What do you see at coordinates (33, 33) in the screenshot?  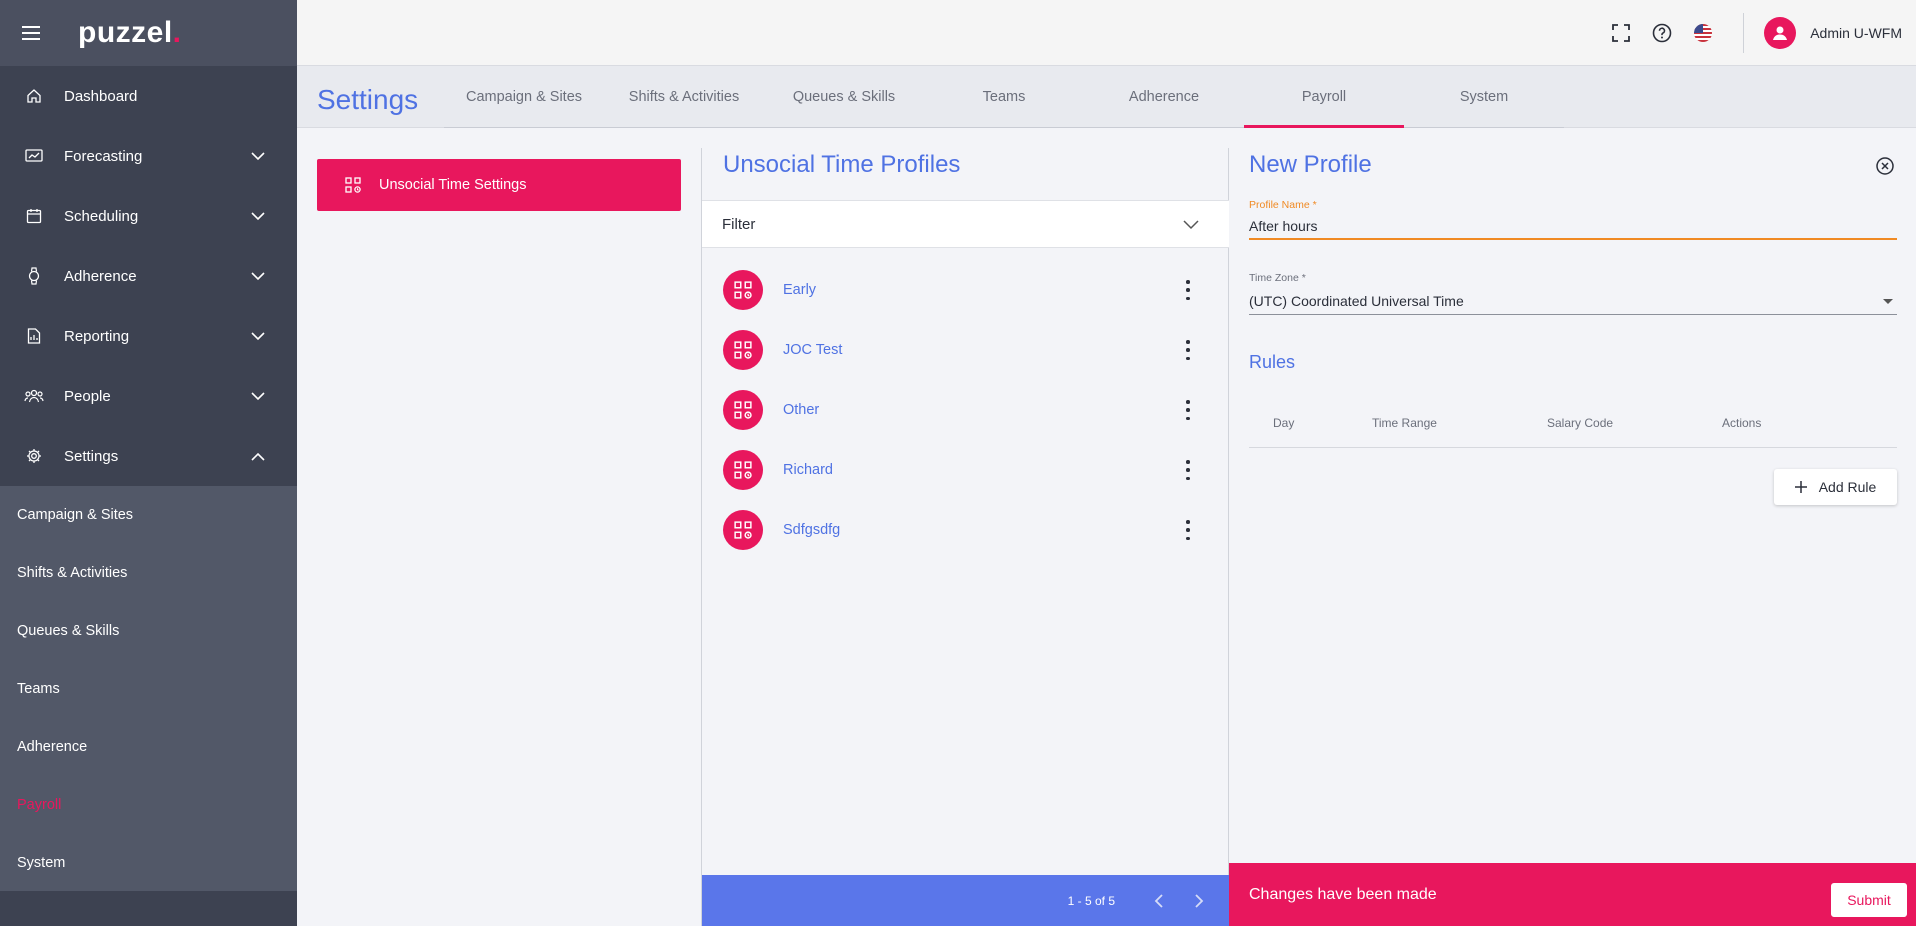 I see `hamburger-menu-icon` at bounding box center [33, 33].